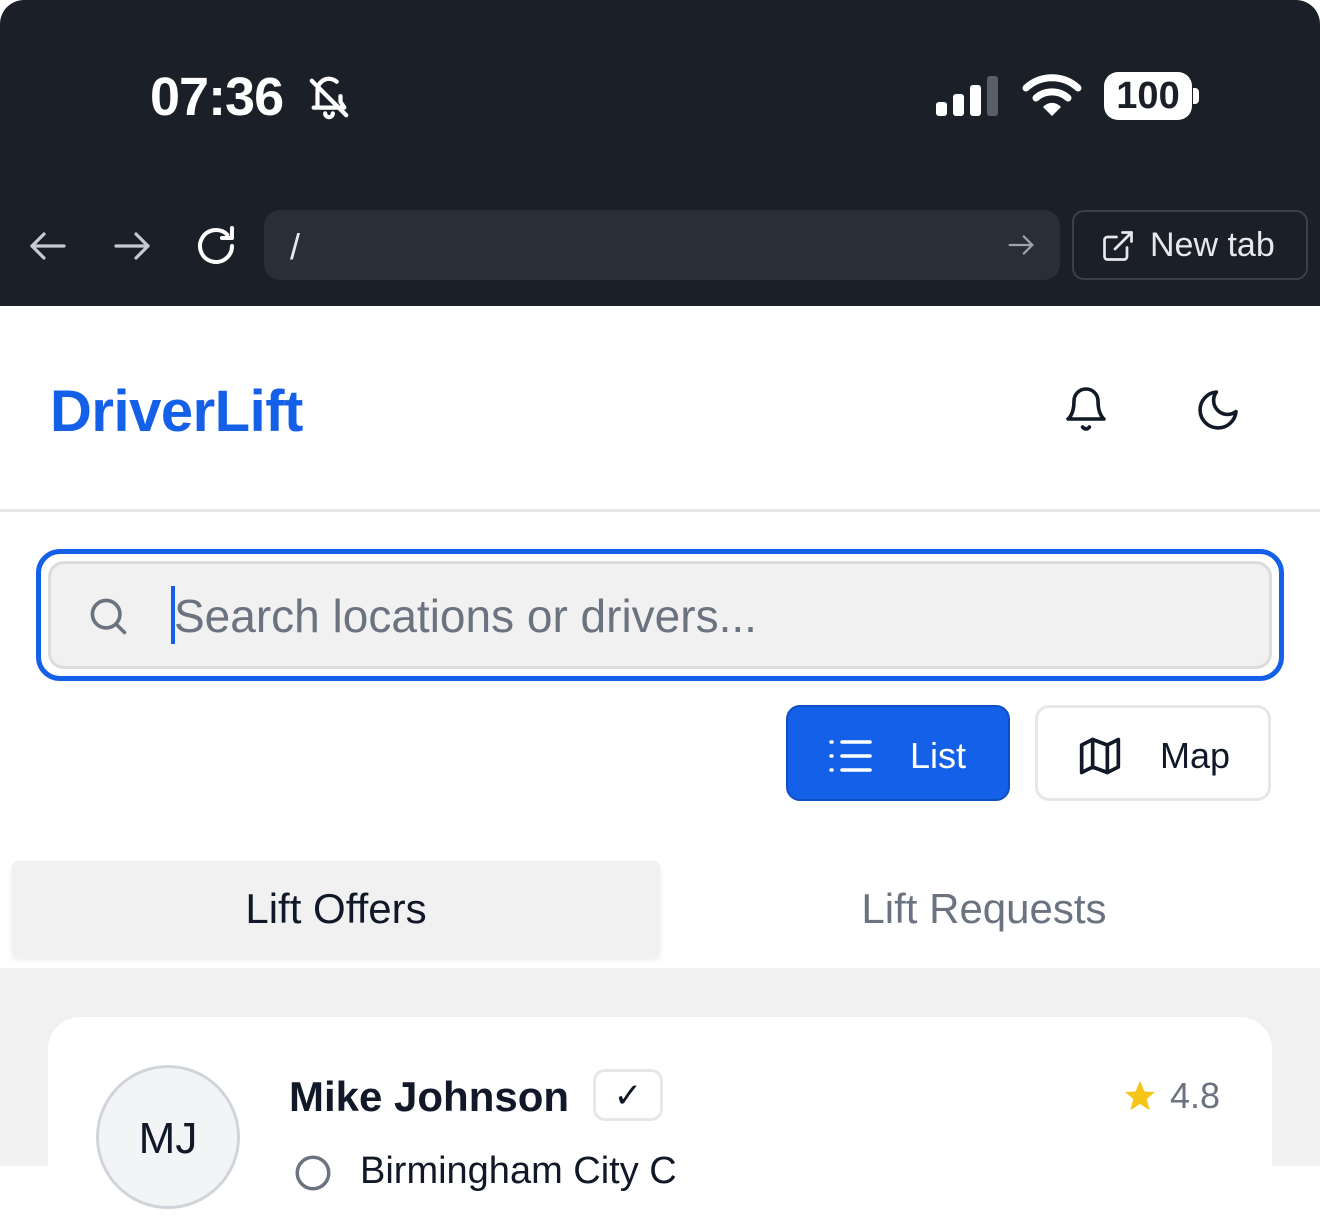  Describe the element at coordinates (628, 1095) in the screenshot. I see `verified-badge: ✓` at that location.